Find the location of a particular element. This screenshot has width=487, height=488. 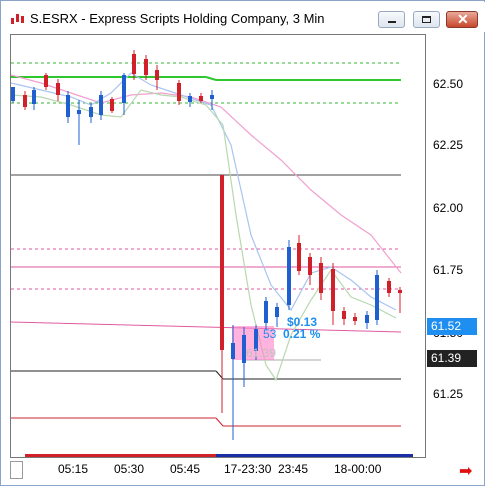

last-price-box: 61.52 is located at coordinates (452, 326).